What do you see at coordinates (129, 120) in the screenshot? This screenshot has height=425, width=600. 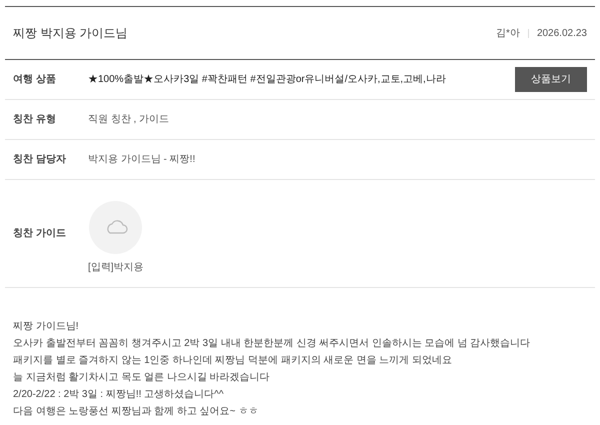 I see `row-value: 직원 칭찬 , 가이드` at bounding box center [129, 120].